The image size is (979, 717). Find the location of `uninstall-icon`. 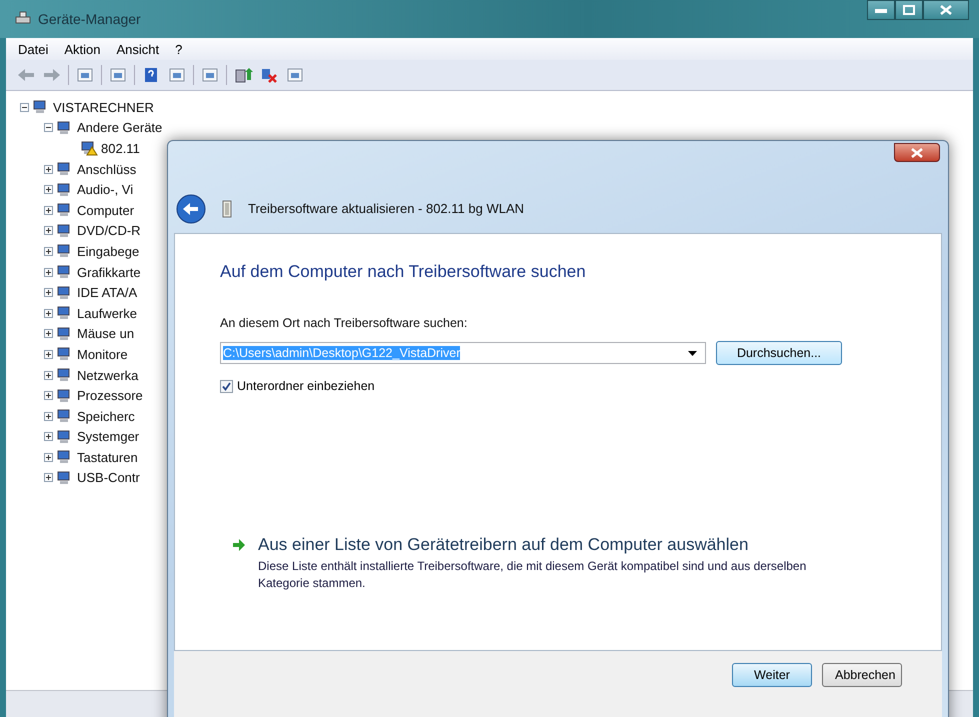

uninstall-icon is located at coordinates (269, 75).